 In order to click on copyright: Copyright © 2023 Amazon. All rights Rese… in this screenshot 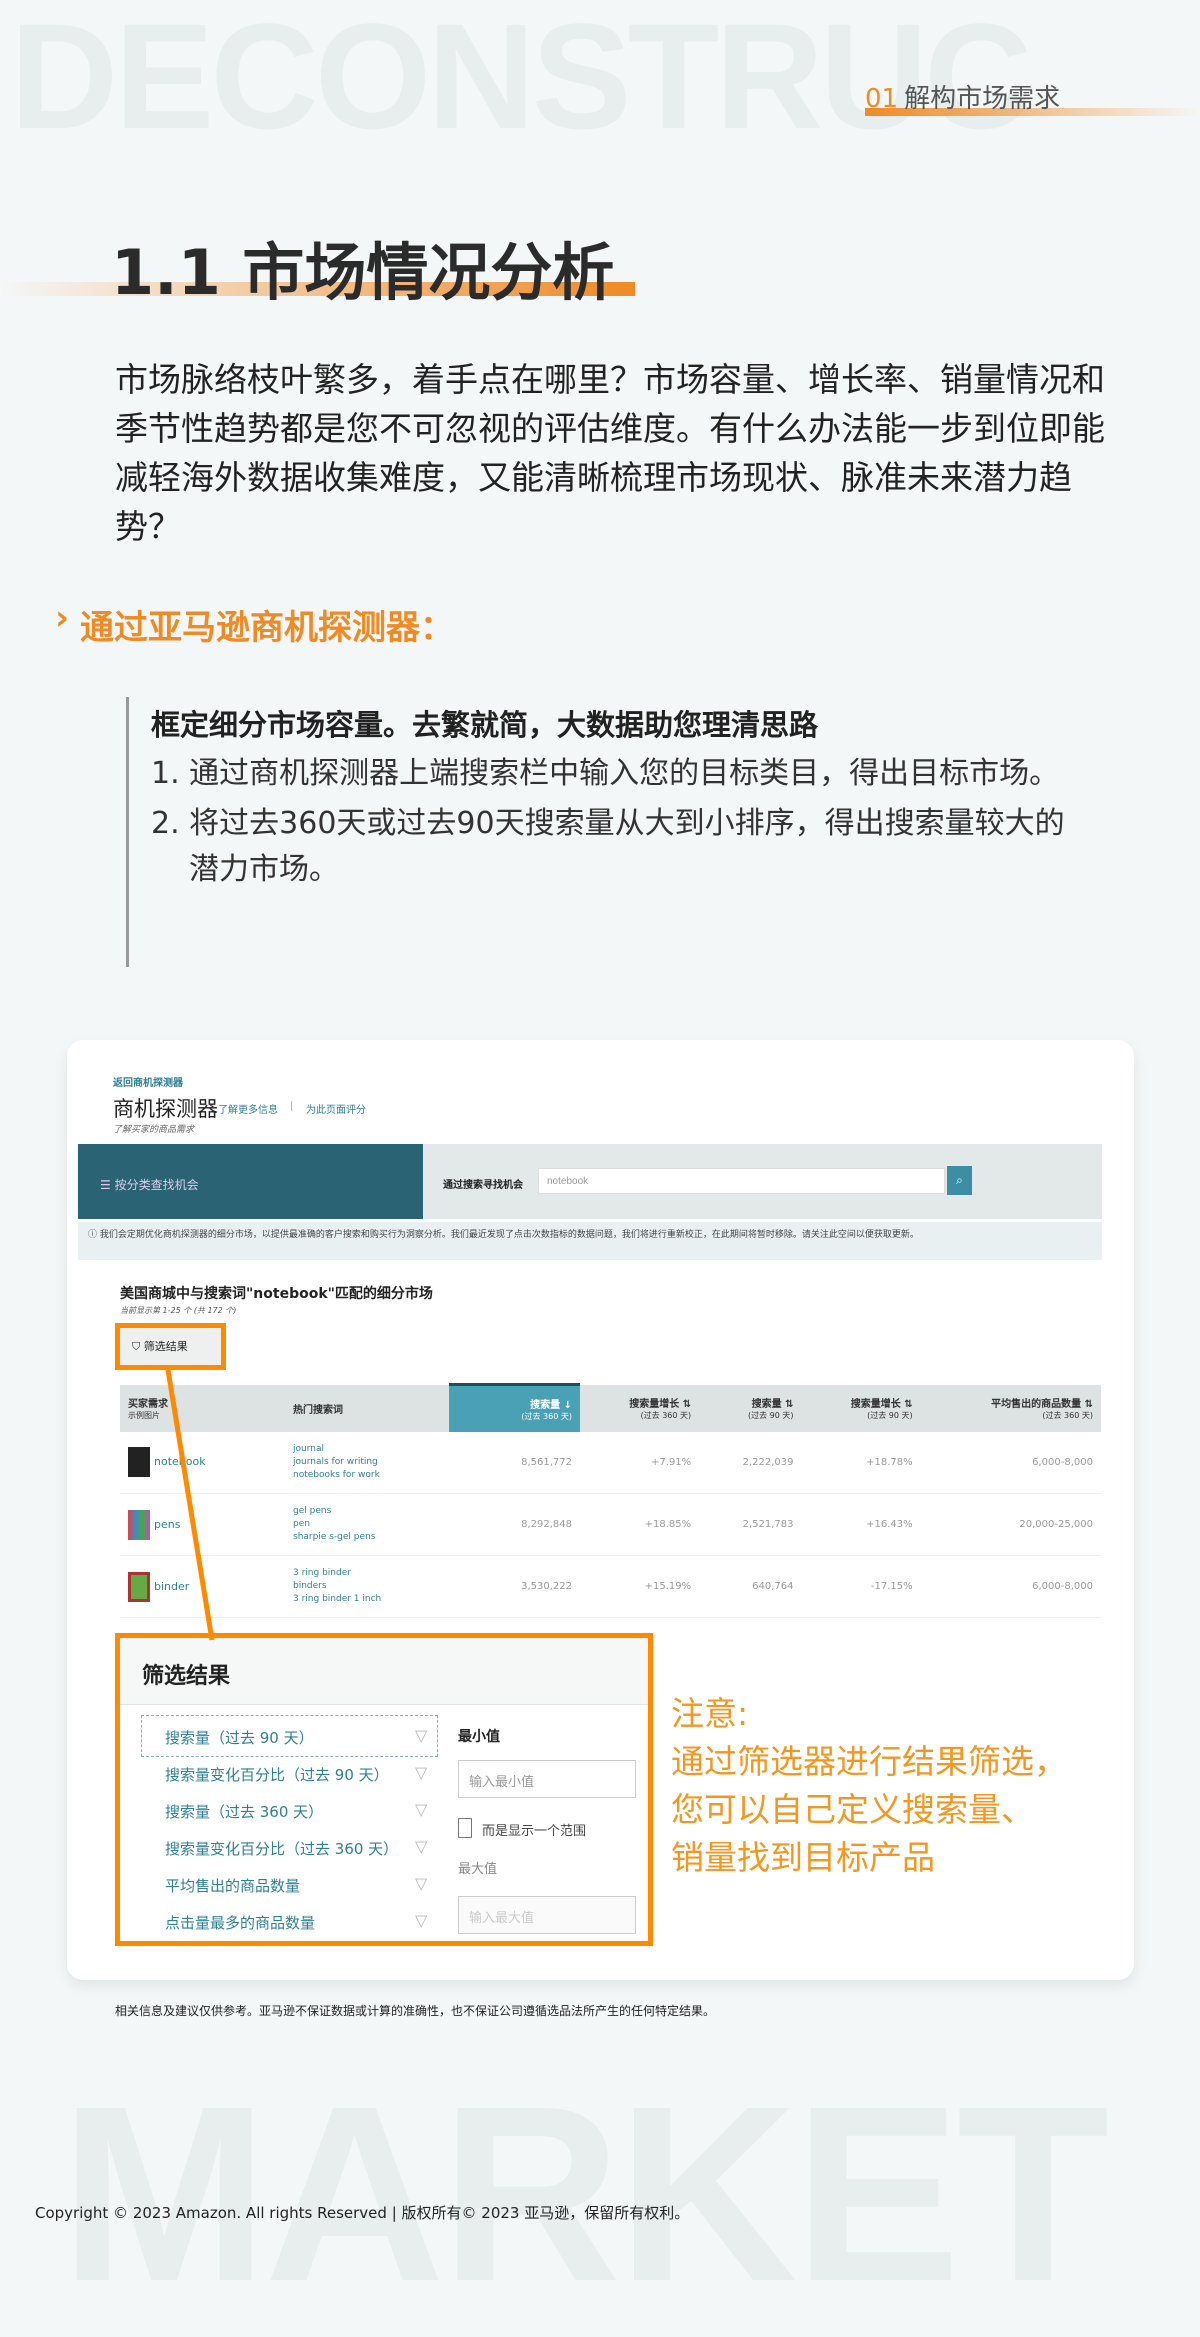, I will do `click(362, 2213)`.